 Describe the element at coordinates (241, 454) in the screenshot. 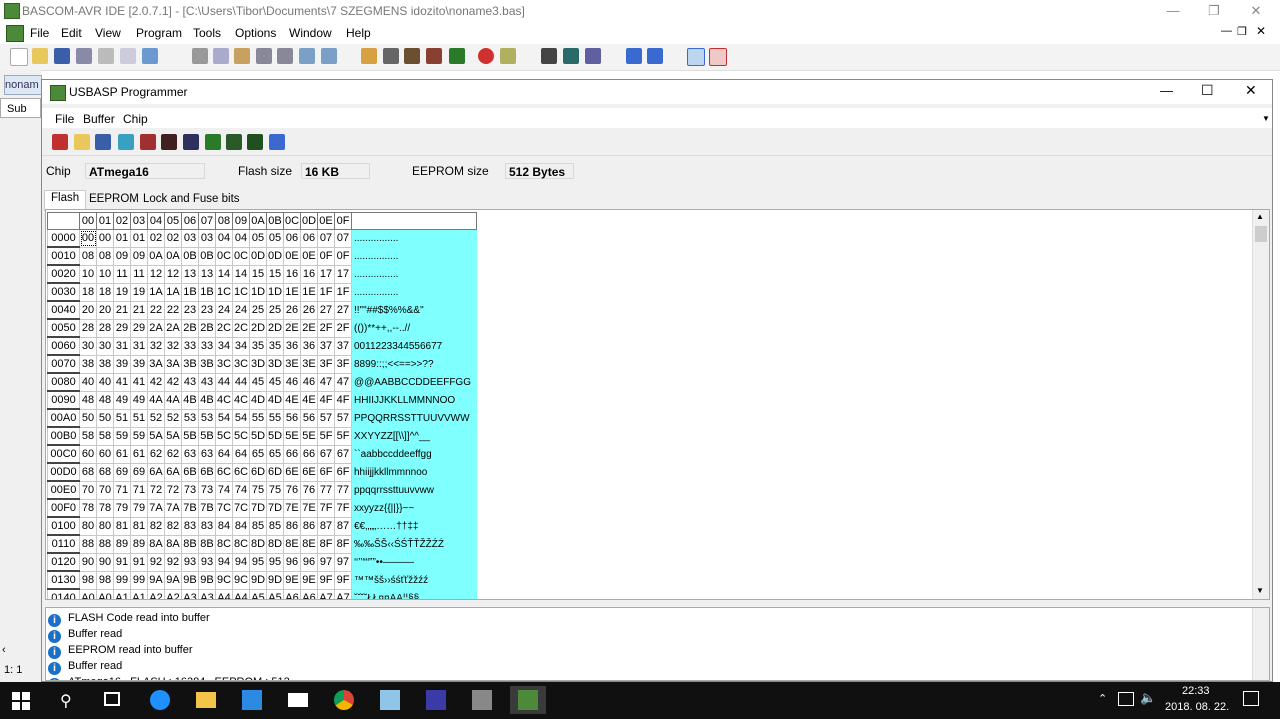

I see `hex-byte-cell: 64` at that location.